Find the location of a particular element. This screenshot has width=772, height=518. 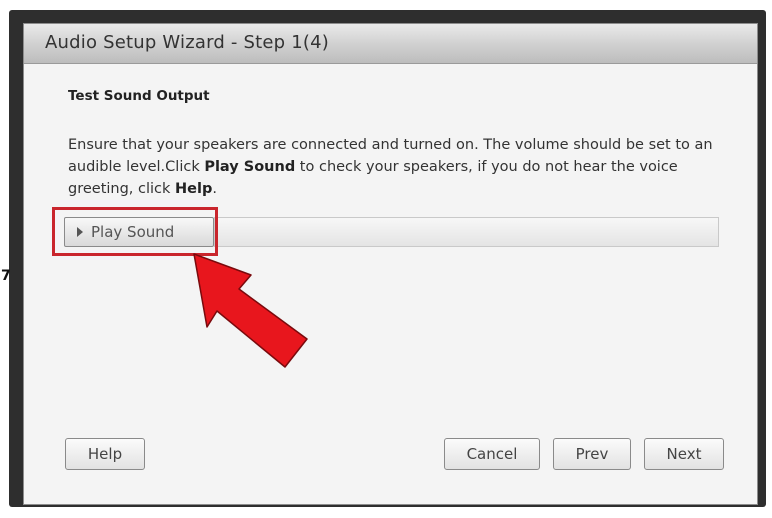

sound-progress-bar is located at coordinates (466, 232).